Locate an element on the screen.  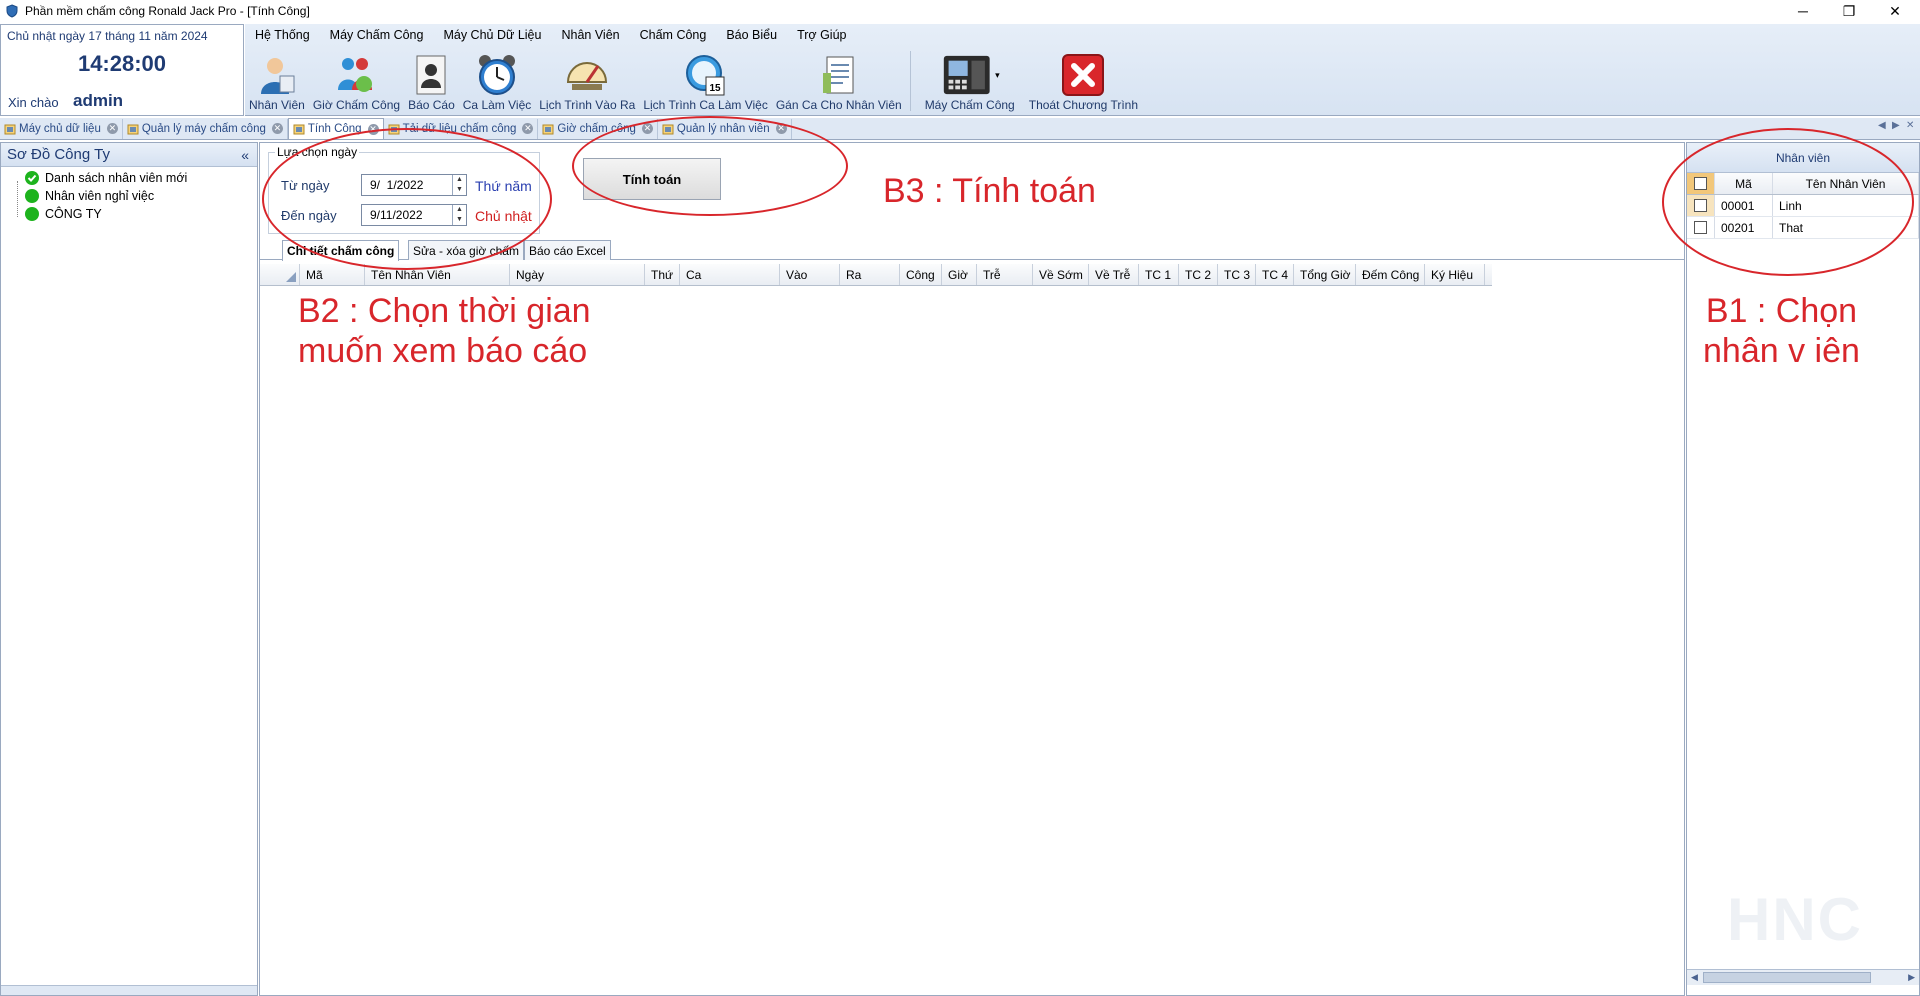
col-late-leave: Về Trễ is located at coordinates (1114, 274).